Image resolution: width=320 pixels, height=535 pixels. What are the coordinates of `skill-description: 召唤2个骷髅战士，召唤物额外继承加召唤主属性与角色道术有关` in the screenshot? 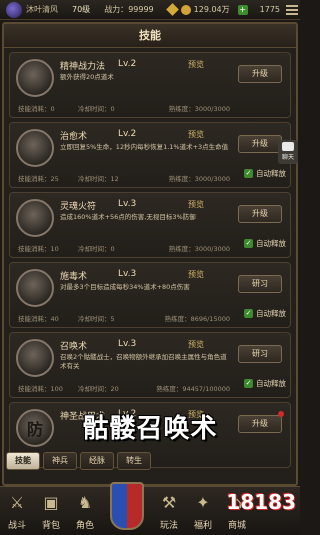 It's located at (143, 361).